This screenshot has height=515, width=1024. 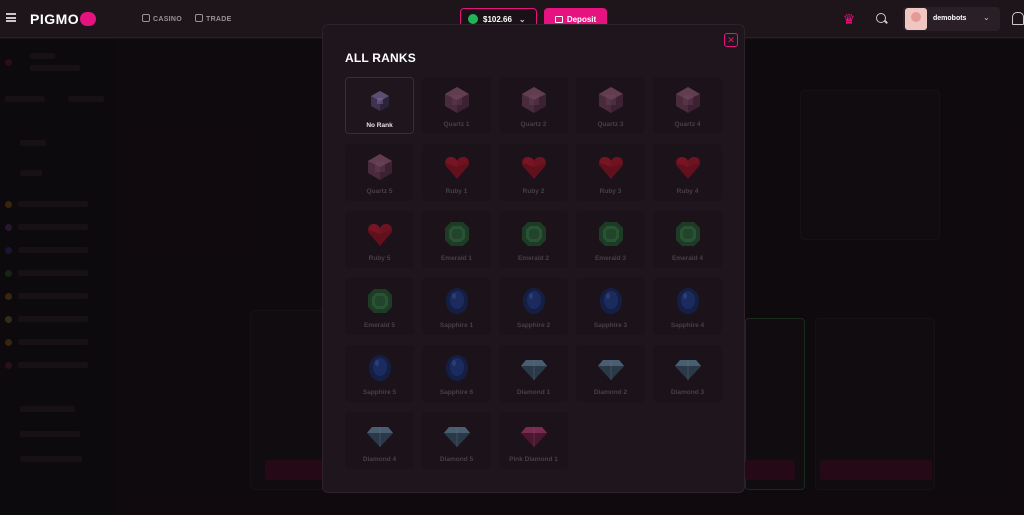 I want to click on rank-card: Ruby 5, so click(x=379, y=239).